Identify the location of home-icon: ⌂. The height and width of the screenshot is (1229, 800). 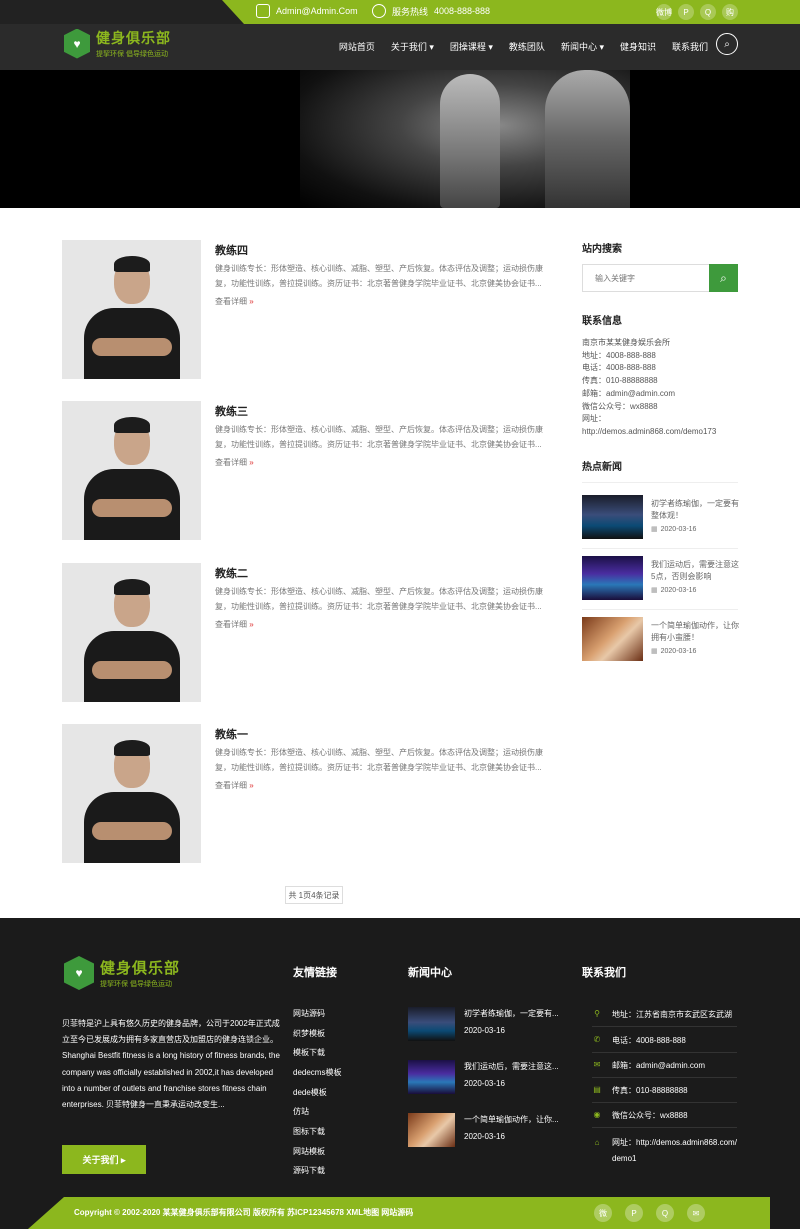
(597, 1142).